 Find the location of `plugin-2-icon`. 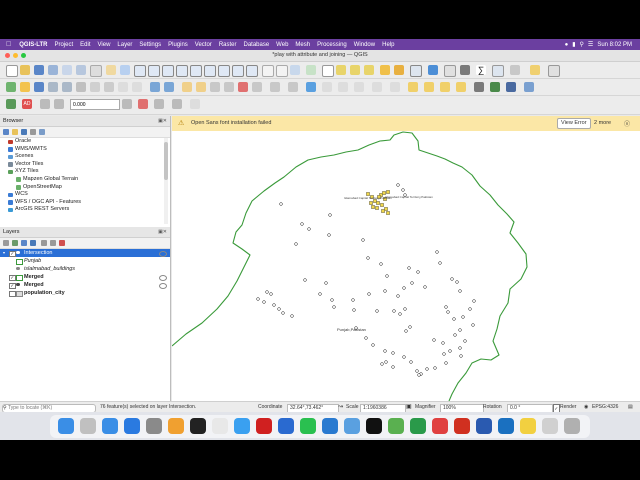

plugin-2-icon is located at coordinates (511, 87).